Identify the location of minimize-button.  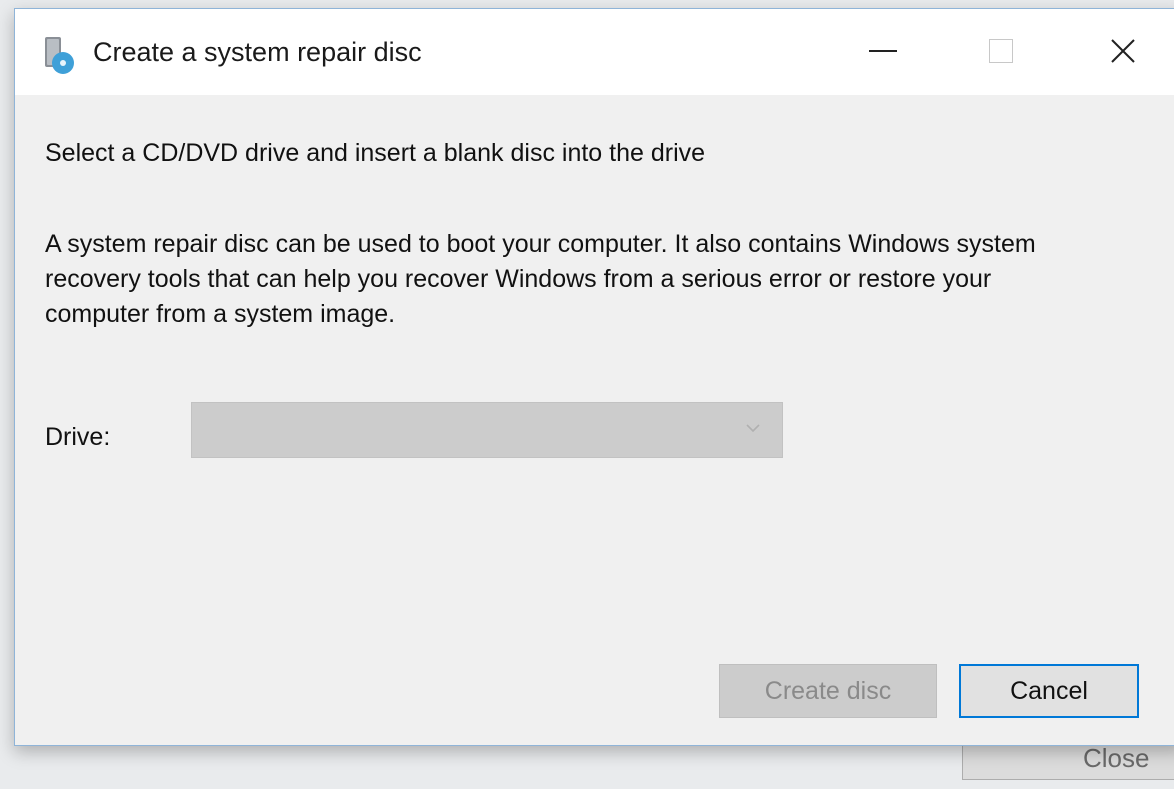
(883, 51).